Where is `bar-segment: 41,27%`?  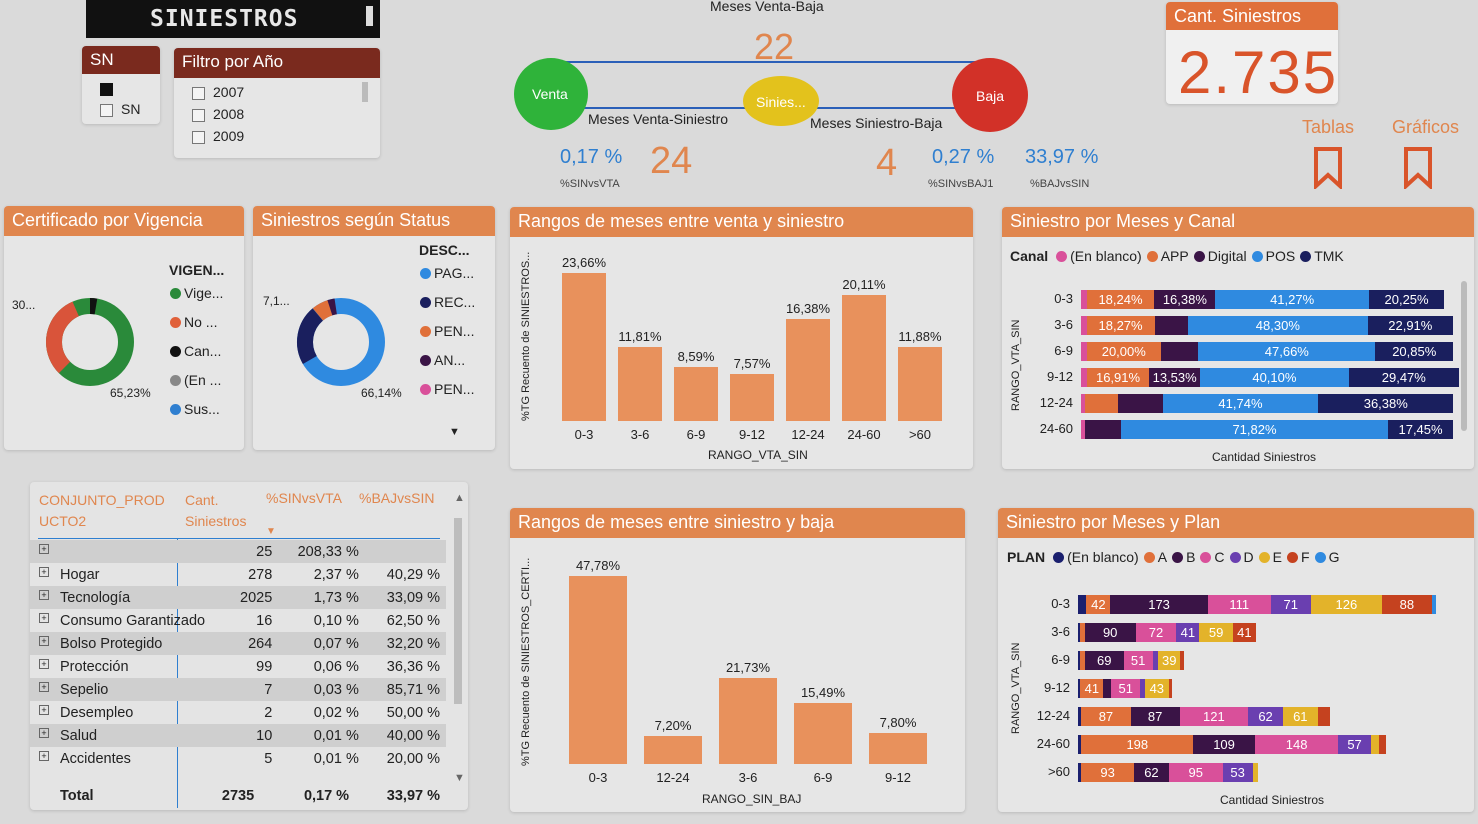 bar-segment: 41,27% is located at coordinates (1292, 299).